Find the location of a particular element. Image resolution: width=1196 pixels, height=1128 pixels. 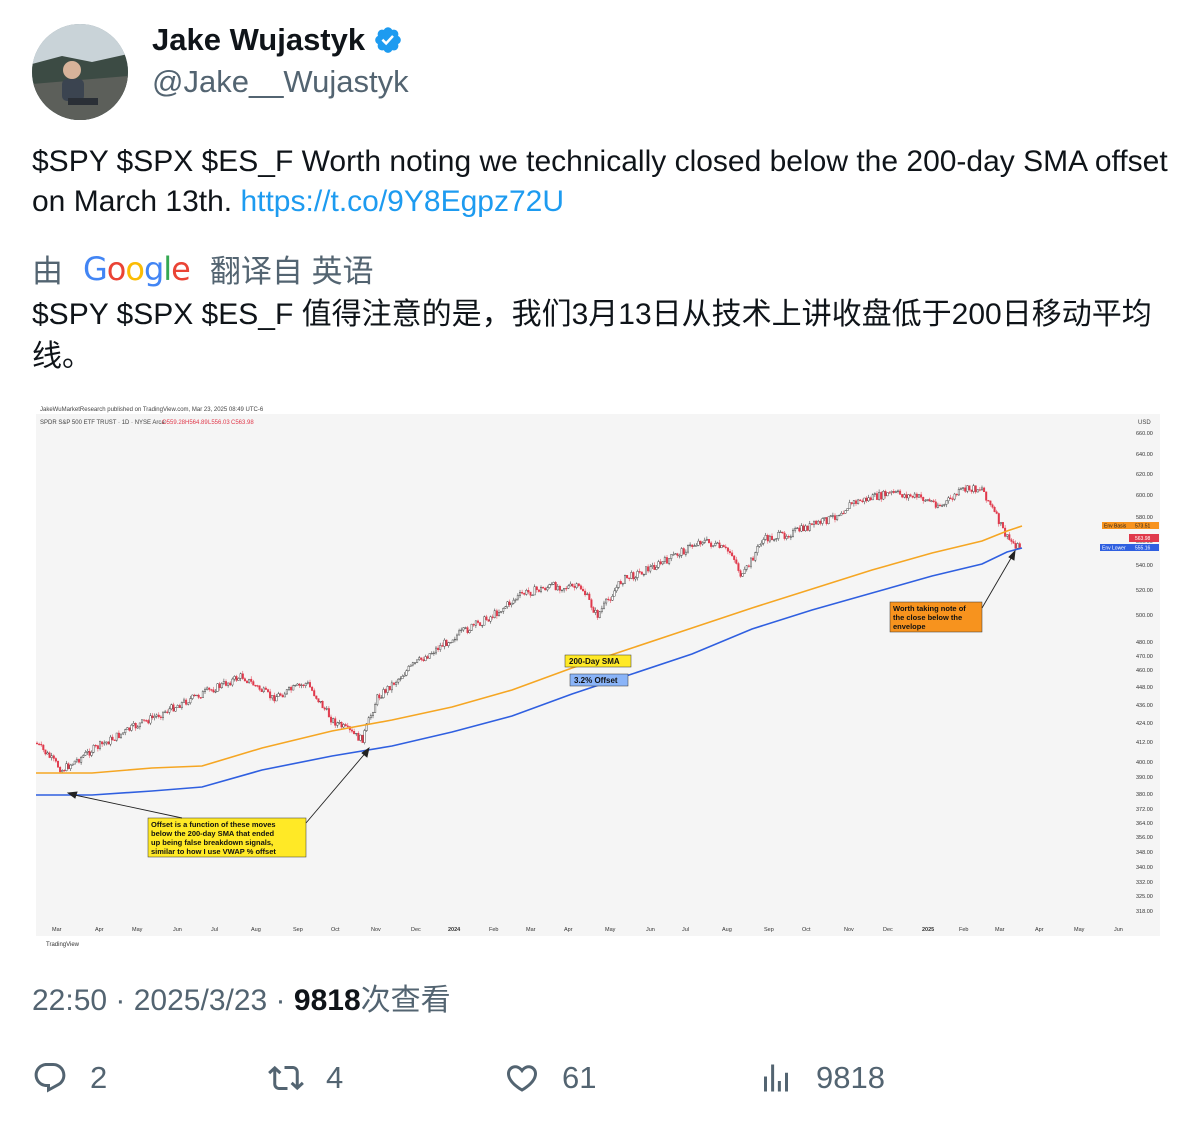

y-tick-label: 540.00 is located at coordinates (1144, 566).